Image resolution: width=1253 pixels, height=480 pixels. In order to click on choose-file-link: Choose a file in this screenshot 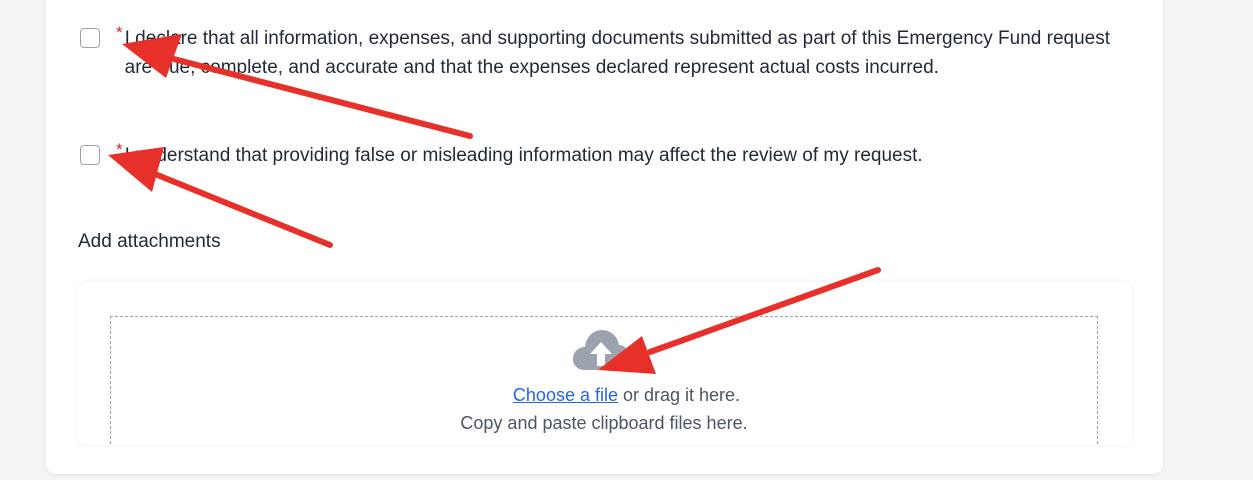, I will do `click(565, 395)`.